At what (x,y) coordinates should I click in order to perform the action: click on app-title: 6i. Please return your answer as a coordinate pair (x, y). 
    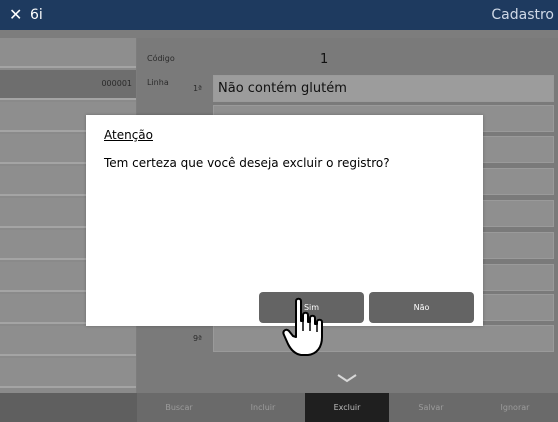
    Looking at the image, I should click on (36, 15).